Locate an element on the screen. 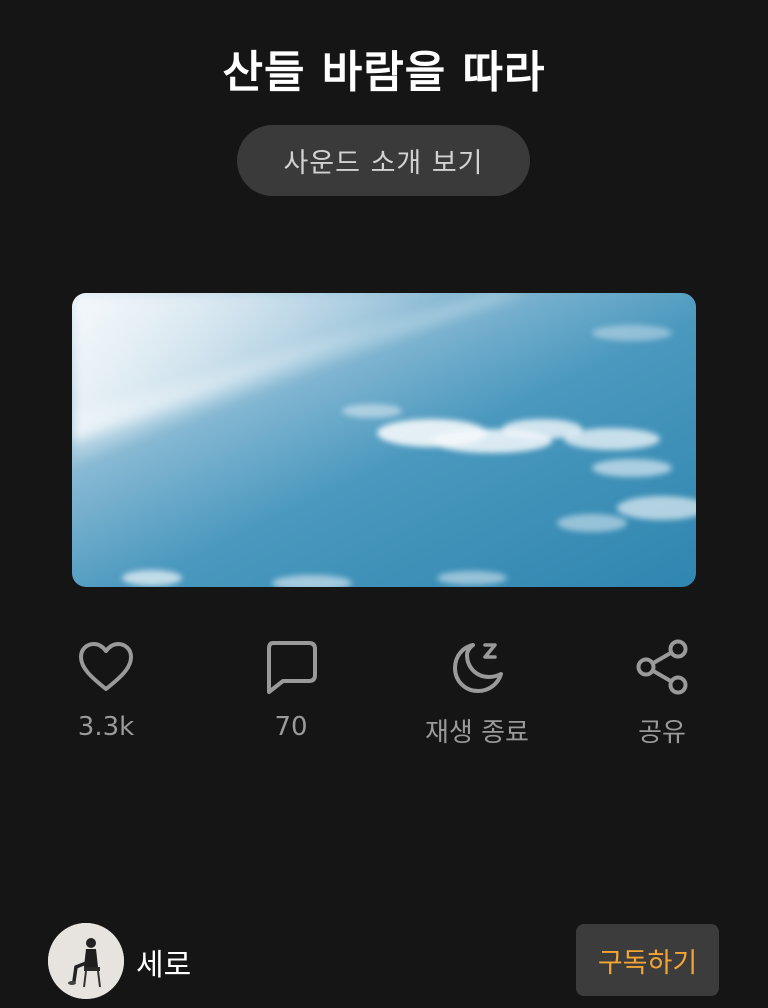  like-action: 3.3k is located at coordinates (106, 689).